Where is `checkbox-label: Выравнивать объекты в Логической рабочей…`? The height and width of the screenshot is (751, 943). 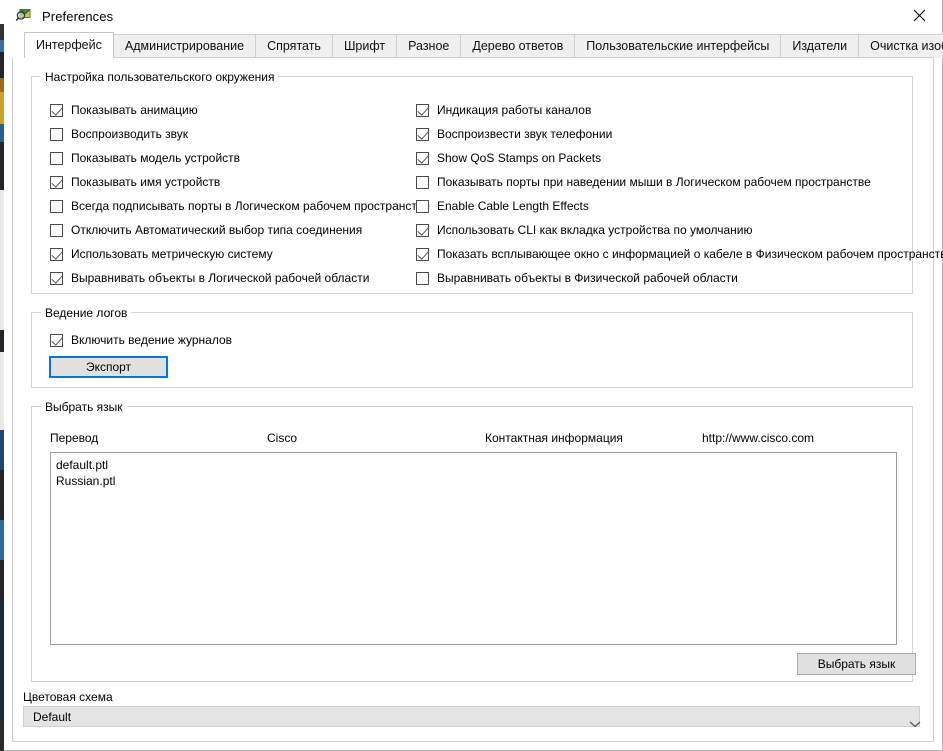
checkbox-label: Выравнивать объекты в Логической рабочей… is located at coordinates (220, 278).